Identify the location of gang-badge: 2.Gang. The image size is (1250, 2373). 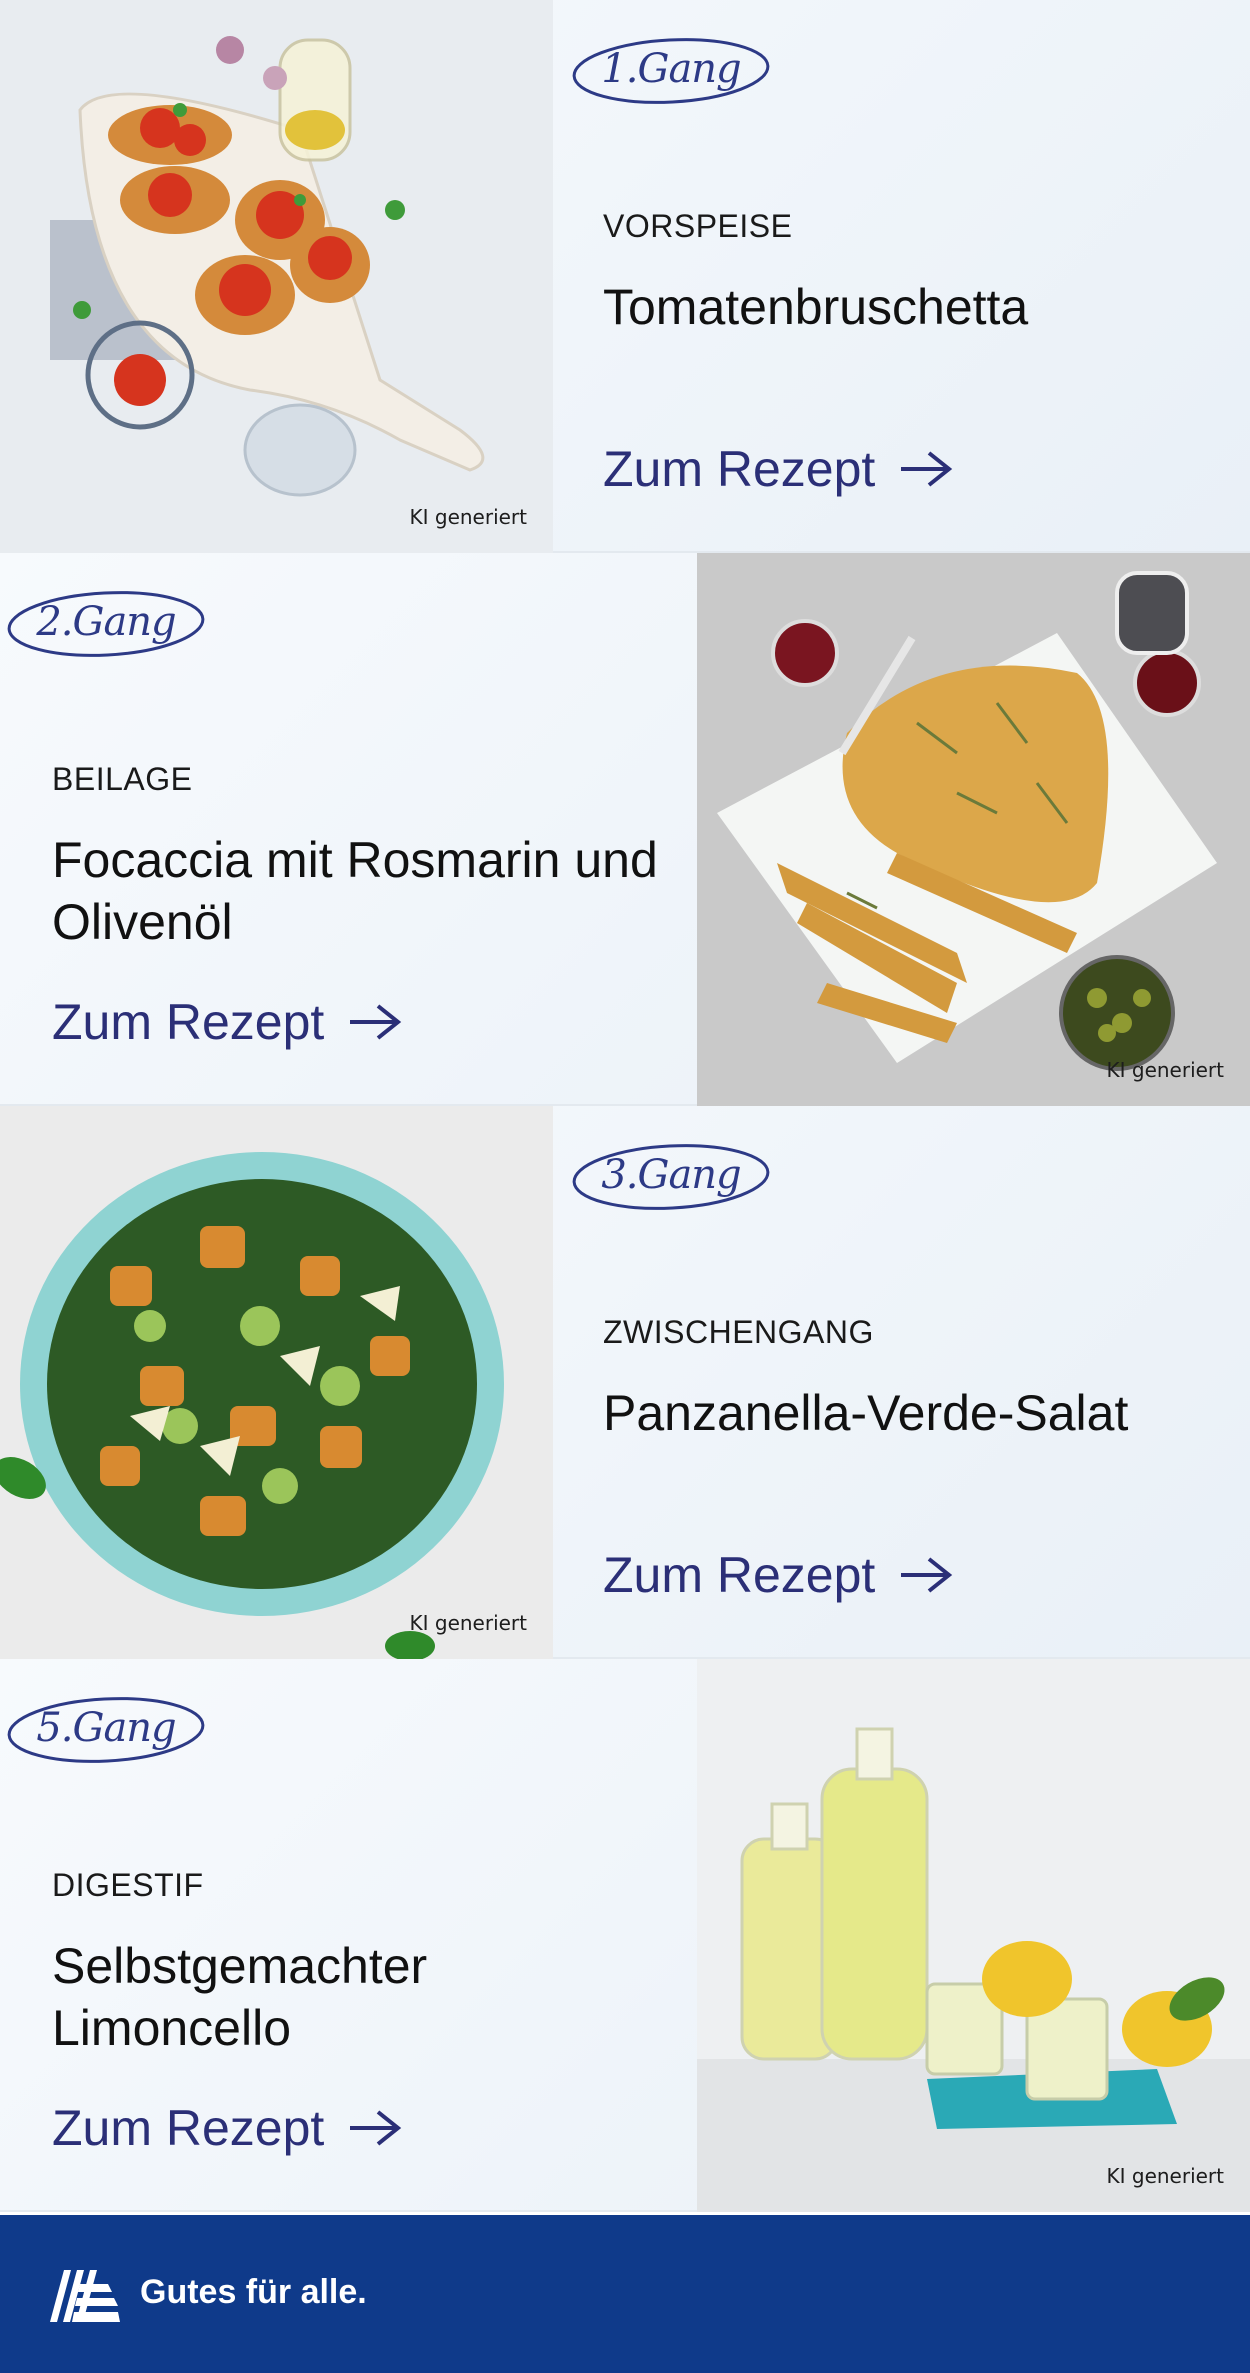
(106, 623).